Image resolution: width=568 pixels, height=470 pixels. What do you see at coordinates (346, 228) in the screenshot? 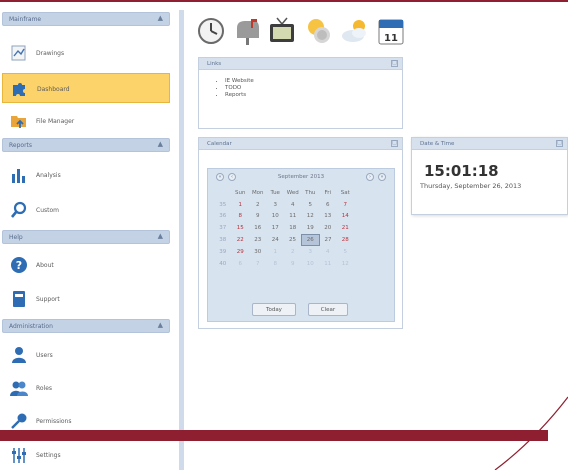
I see `calendar-day: 21` at bounding box center [346, 228].